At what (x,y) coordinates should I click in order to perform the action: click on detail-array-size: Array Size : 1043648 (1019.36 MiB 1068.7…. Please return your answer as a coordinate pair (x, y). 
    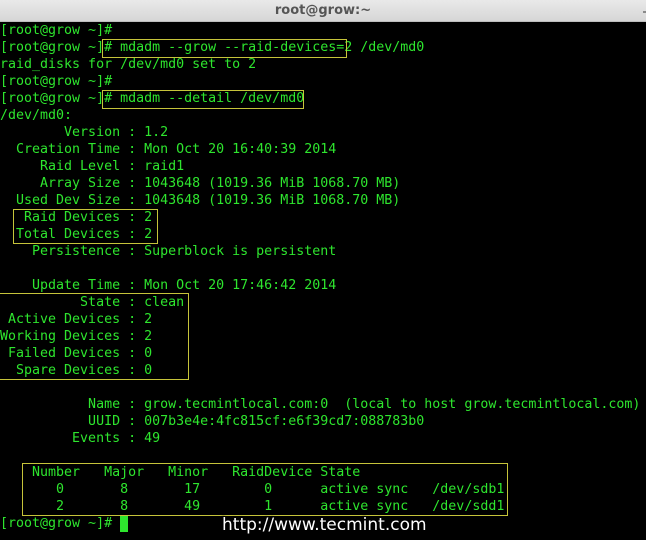
    Looking at the image, I should click on (200, 183).